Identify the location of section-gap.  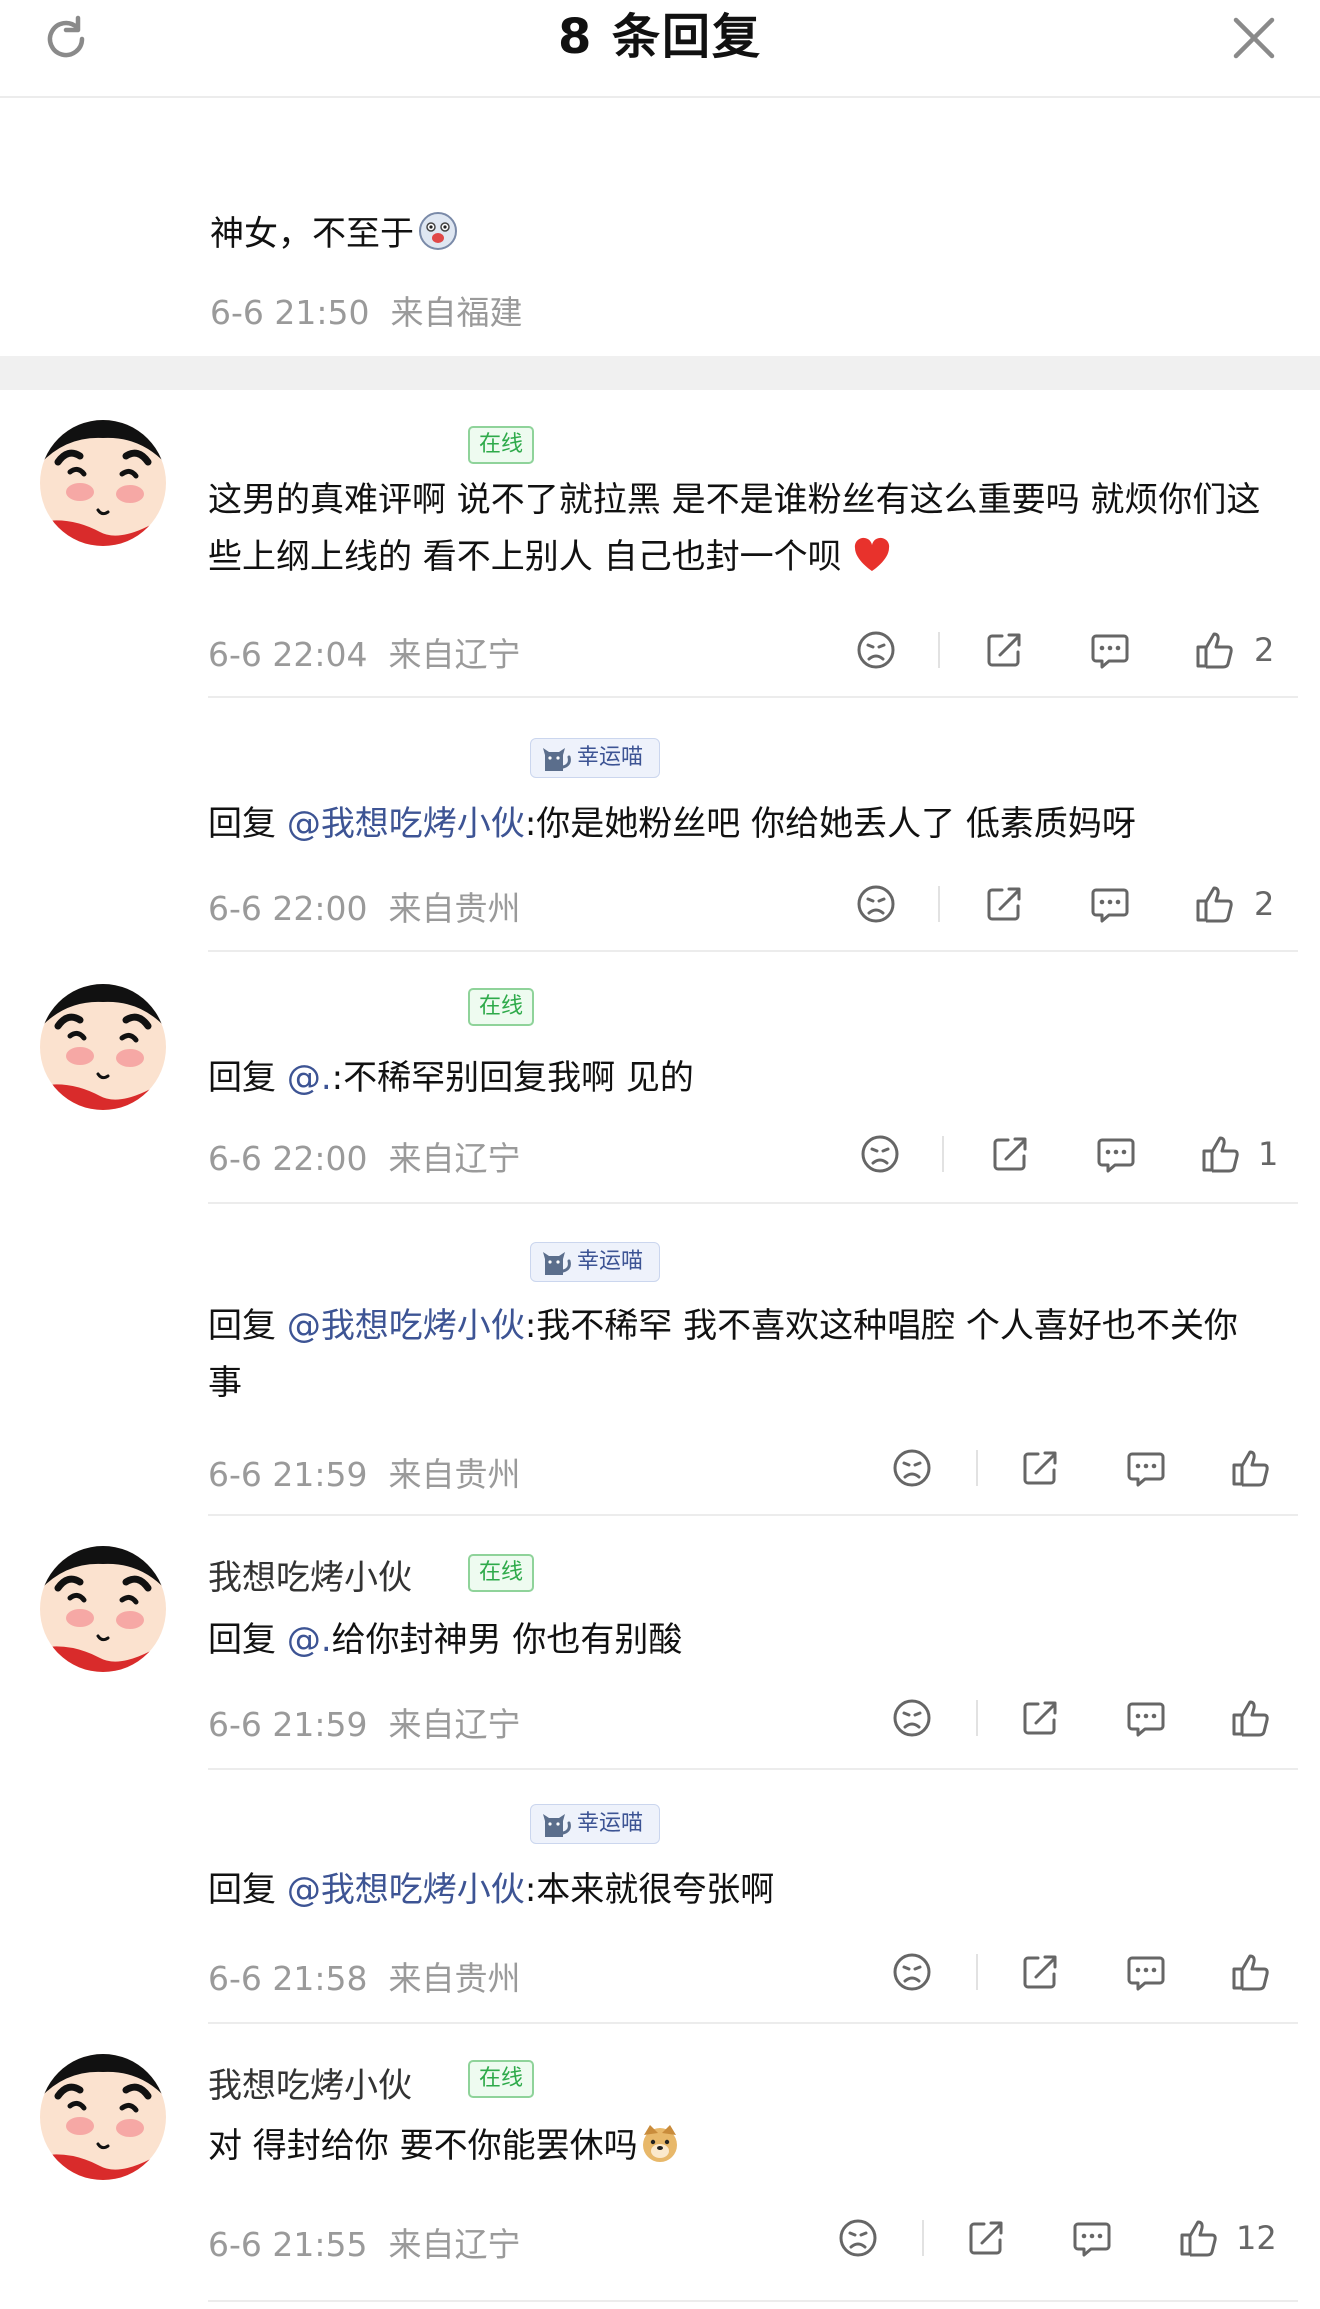
(660, 373).